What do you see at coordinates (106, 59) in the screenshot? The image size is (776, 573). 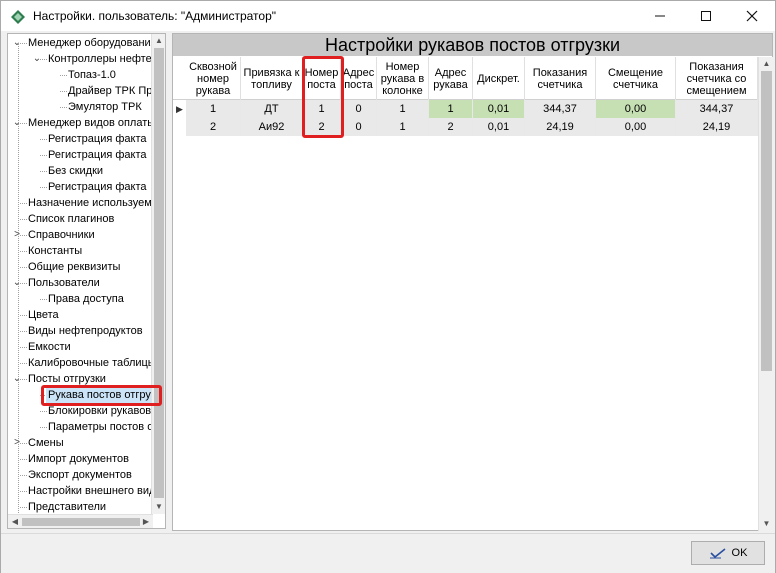 I see `tree-item: Контроллеры нефтепродуктов` at bounding box center [106, 59].